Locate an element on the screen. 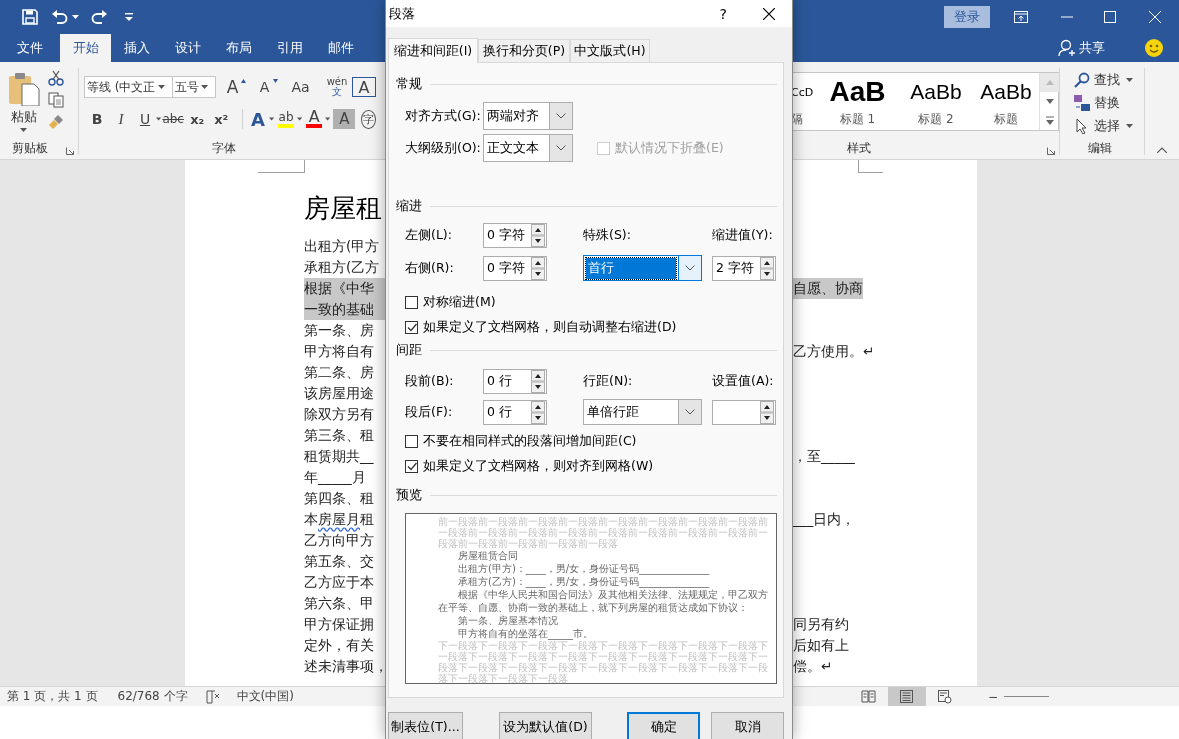 The image size is (1179, 739). text-line: 甲方保证拥 is located at coordinates (339, 624).